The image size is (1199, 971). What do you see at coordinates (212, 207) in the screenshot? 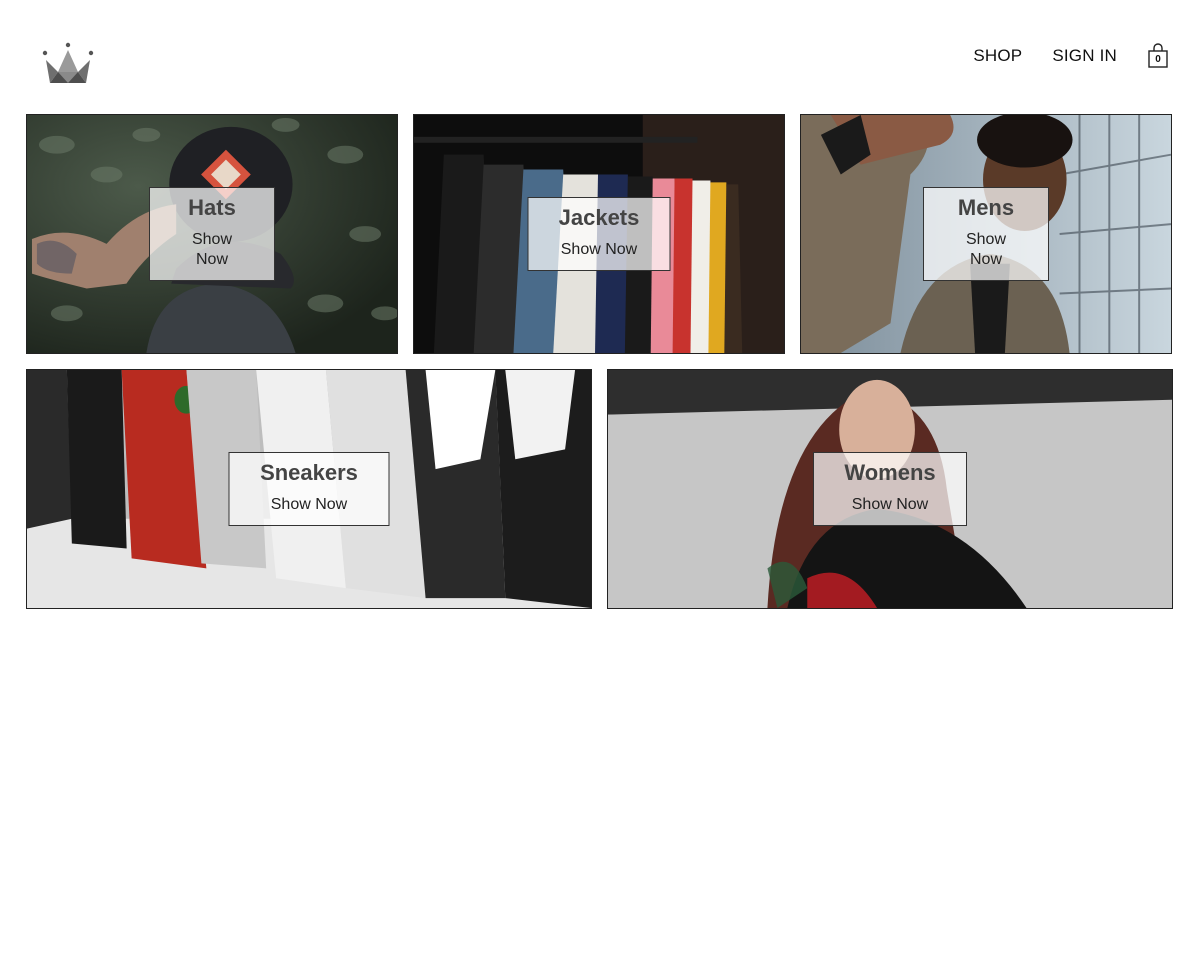
I see `directory-item-title: Hats` at bounding box center [212, 207].